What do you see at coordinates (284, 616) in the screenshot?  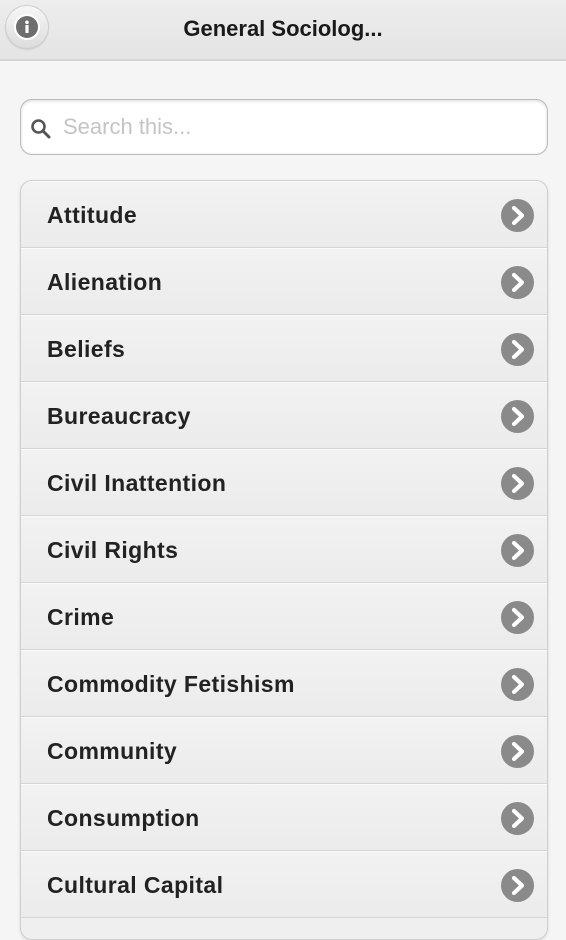 I see `list-item: Crime` at bounding box center [284, 616].